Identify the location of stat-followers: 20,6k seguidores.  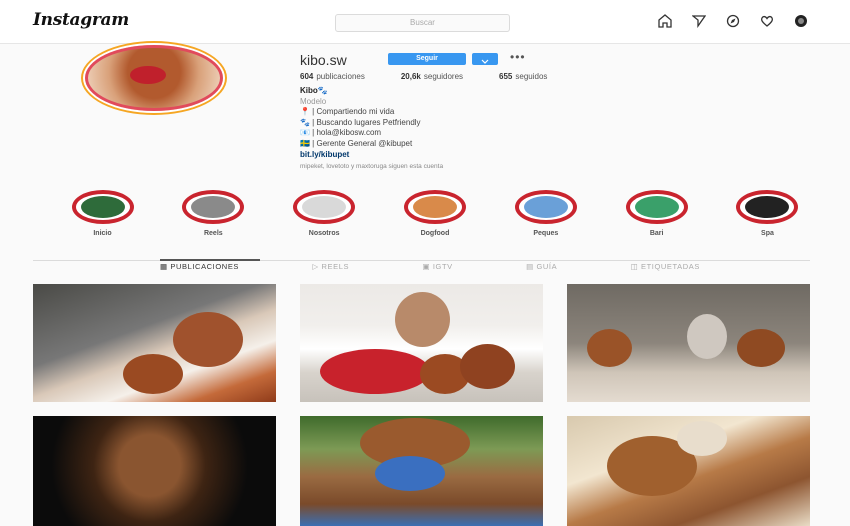
(432, 76).